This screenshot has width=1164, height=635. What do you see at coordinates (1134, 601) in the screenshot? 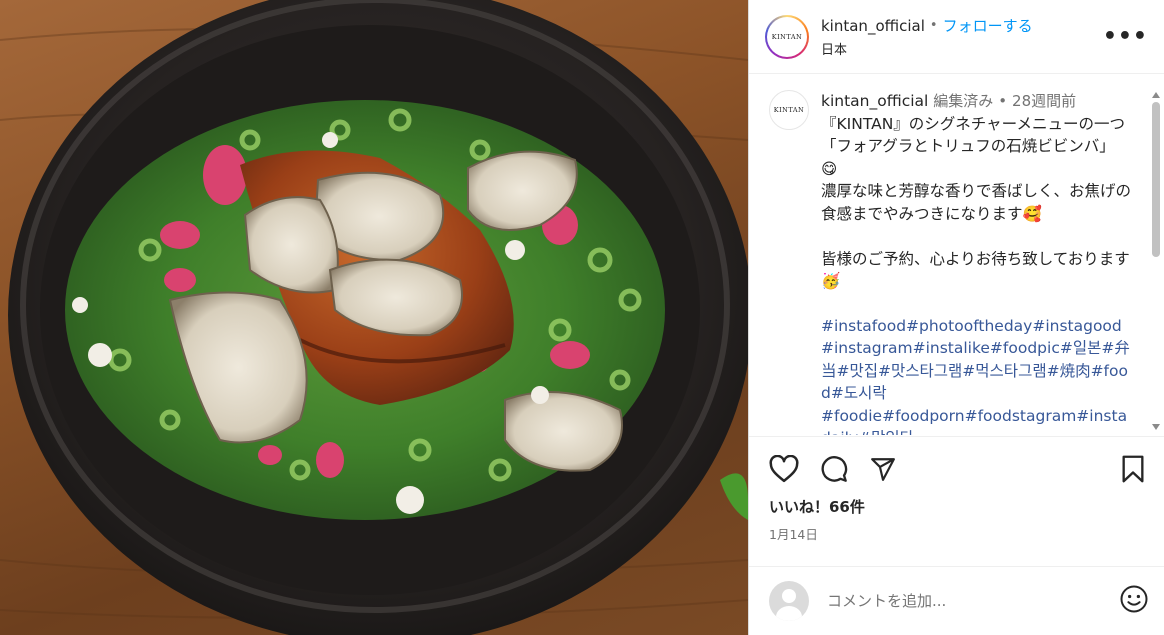
I see `smiley-icon` at bounding box center [1134, 601].